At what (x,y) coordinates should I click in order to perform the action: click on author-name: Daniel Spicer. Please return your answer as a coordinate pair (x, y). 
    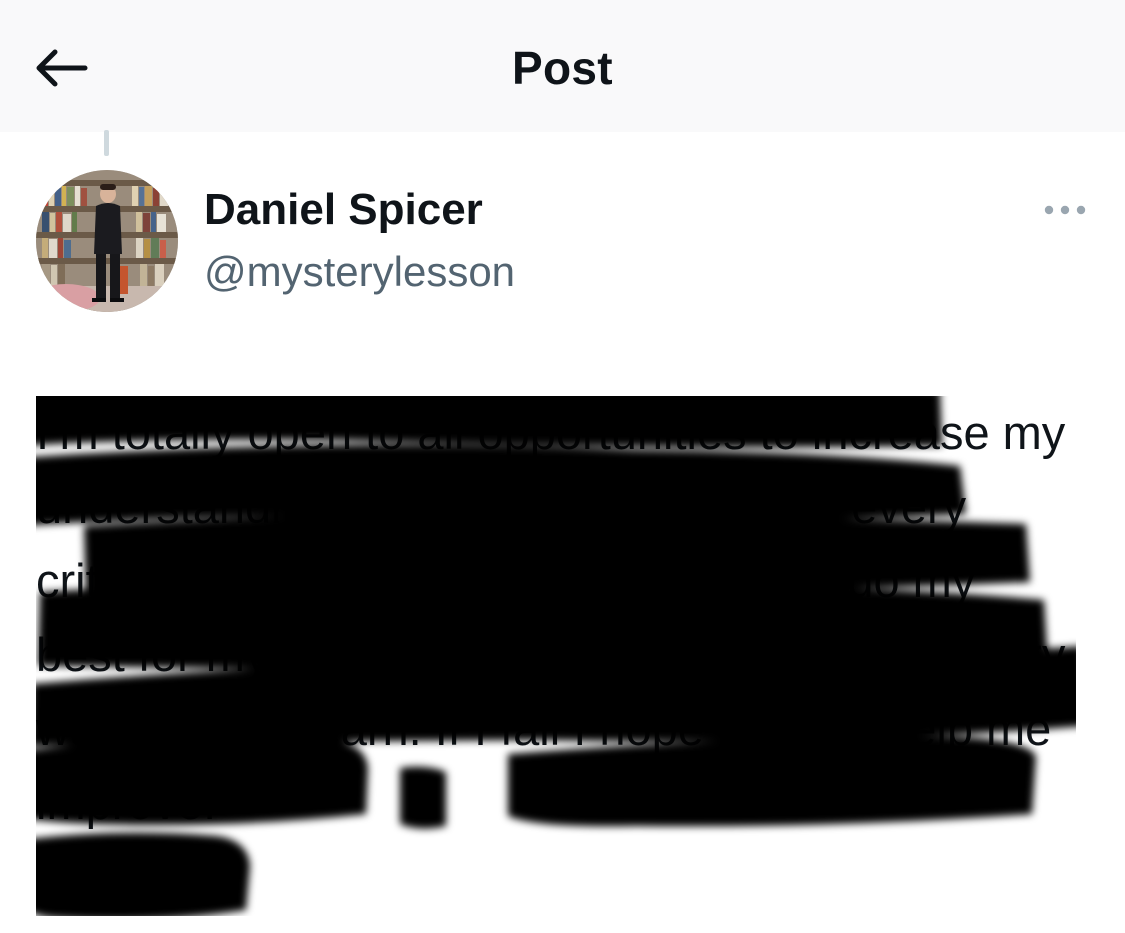
    Looking at the image, I should click on (343, 210).